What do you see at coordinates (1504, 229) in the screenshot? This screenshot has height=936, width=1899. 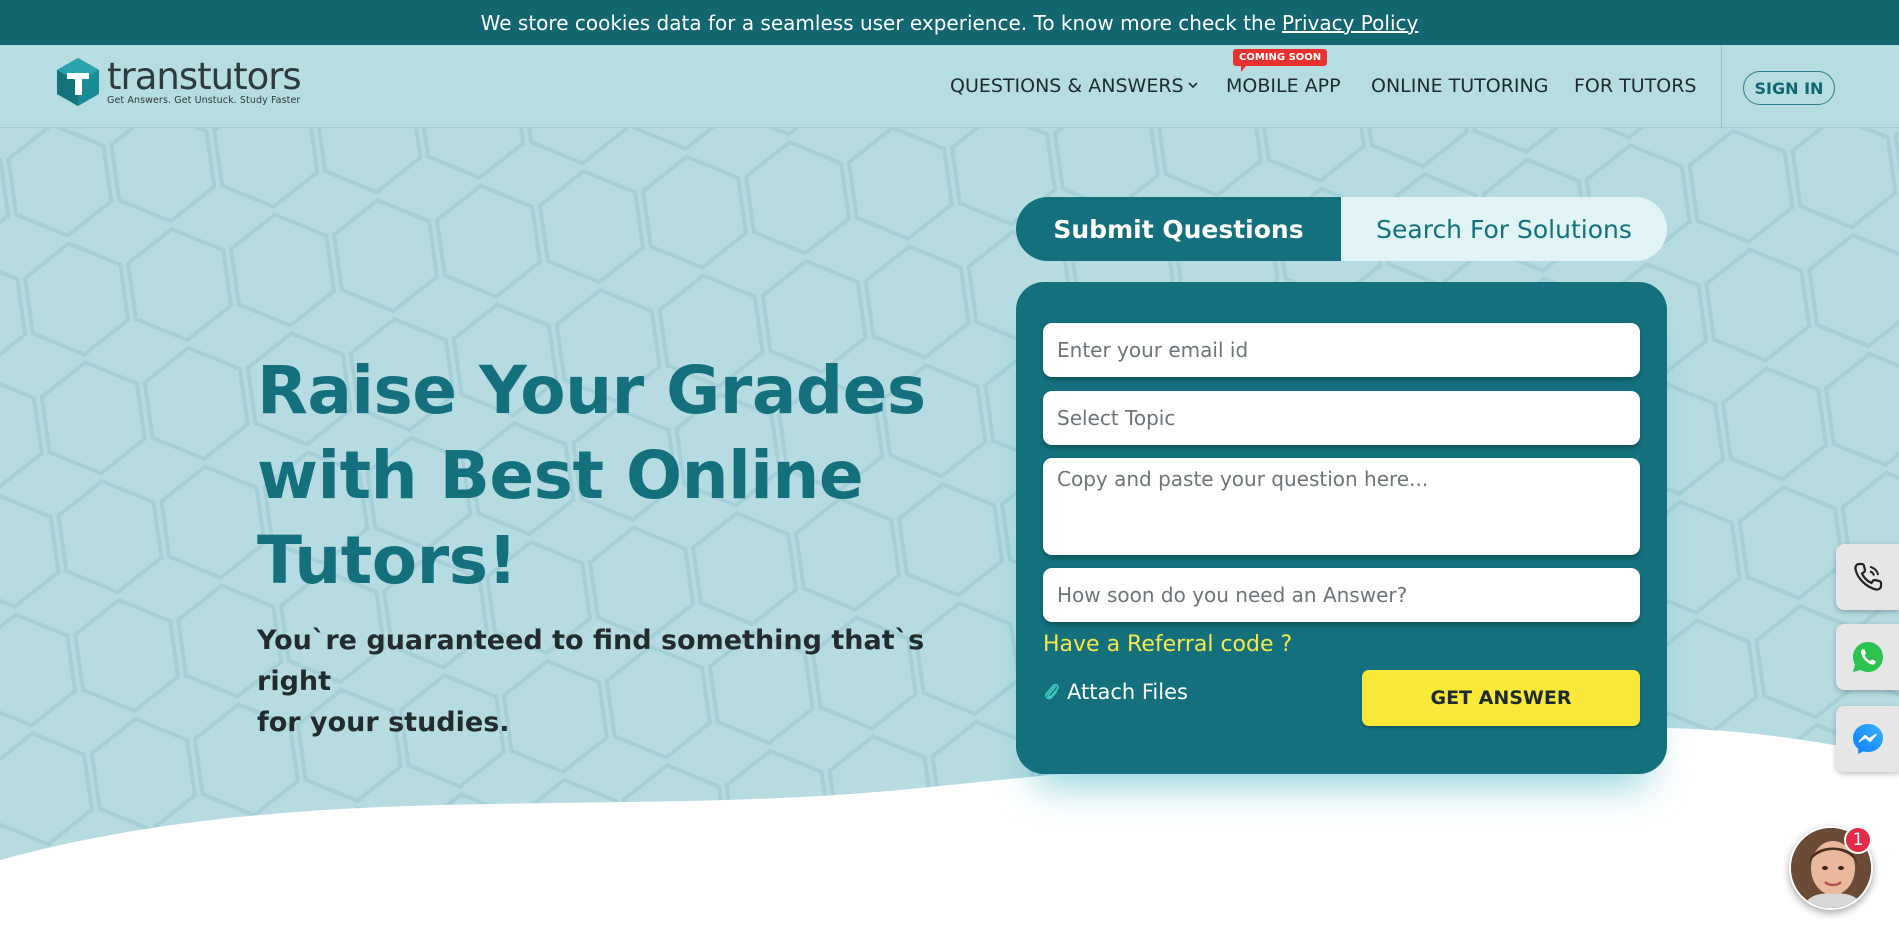 I see `tab-search-solutions: Search For Solutions` at bounding box center [1504, 229].